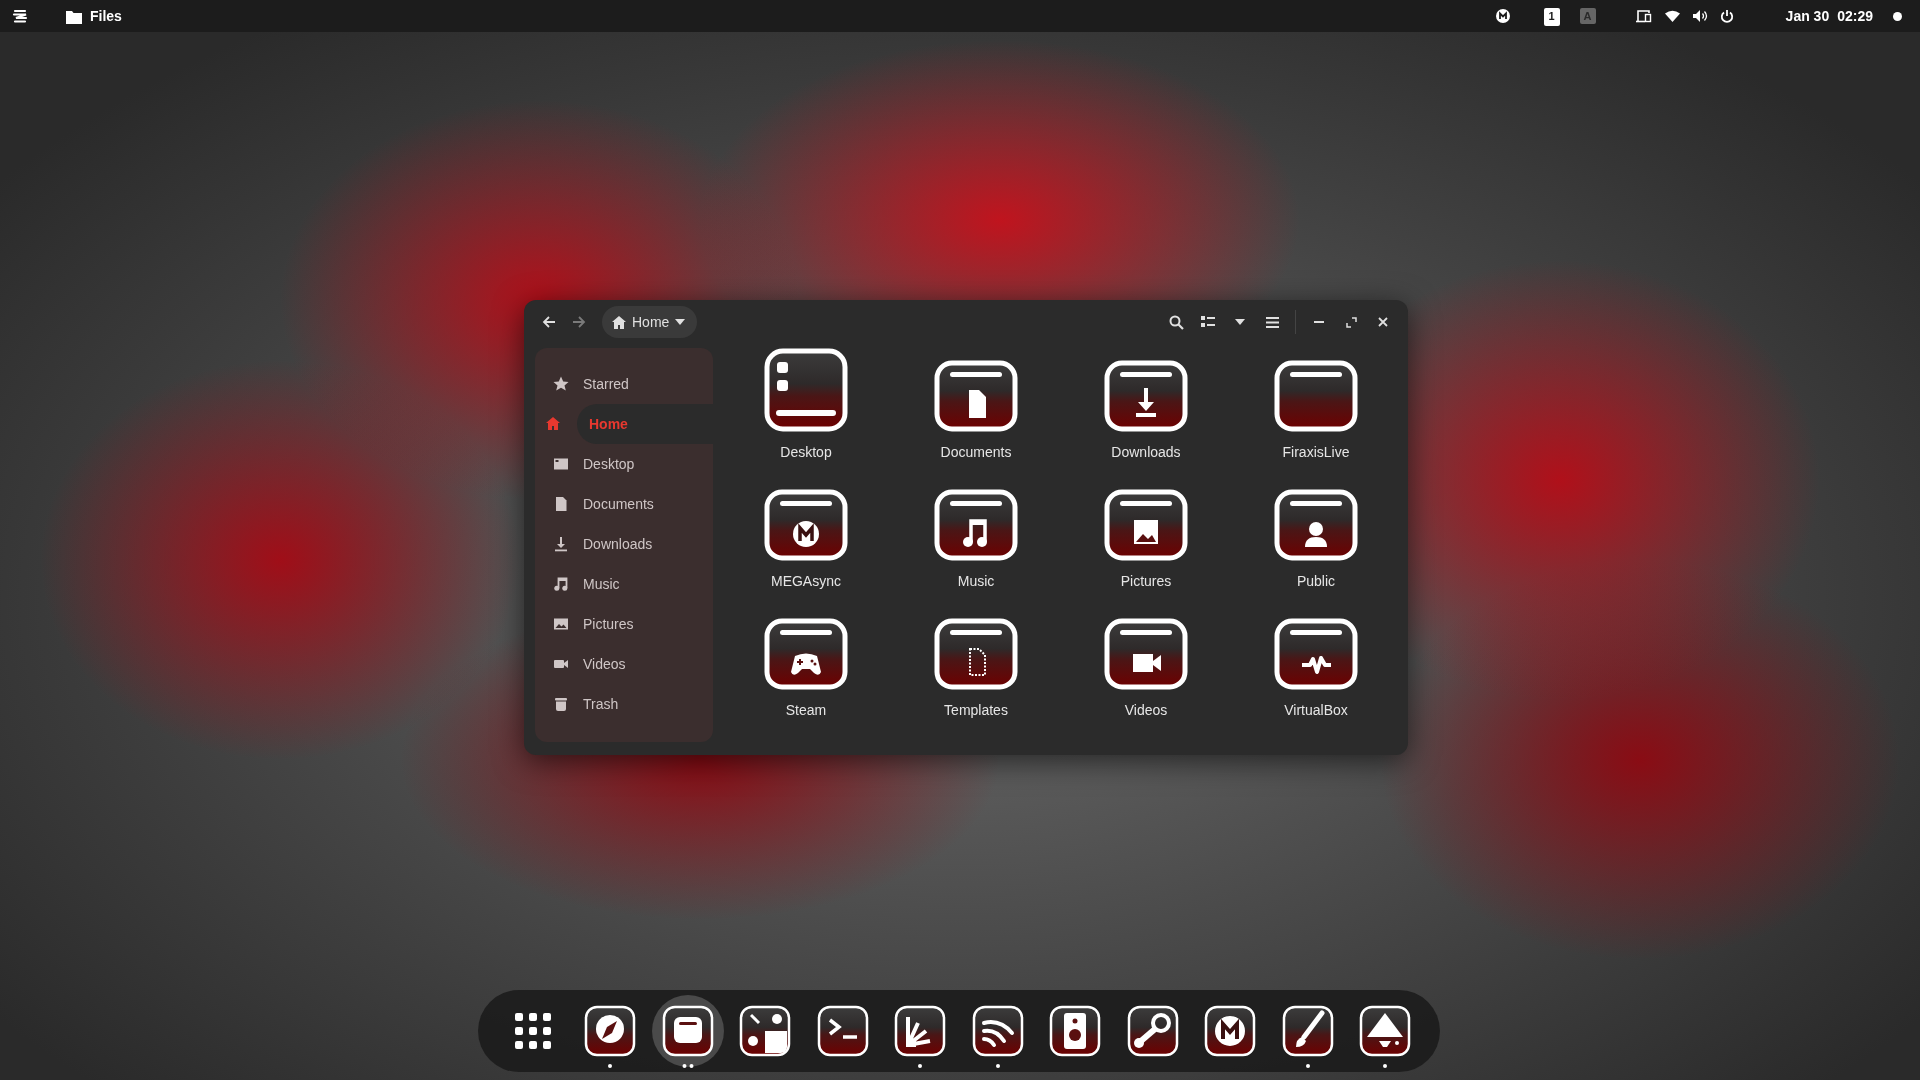 This screenshot has height=1080, width=1920. I want to click on clock-time: 02:29, so click(1855, 16).